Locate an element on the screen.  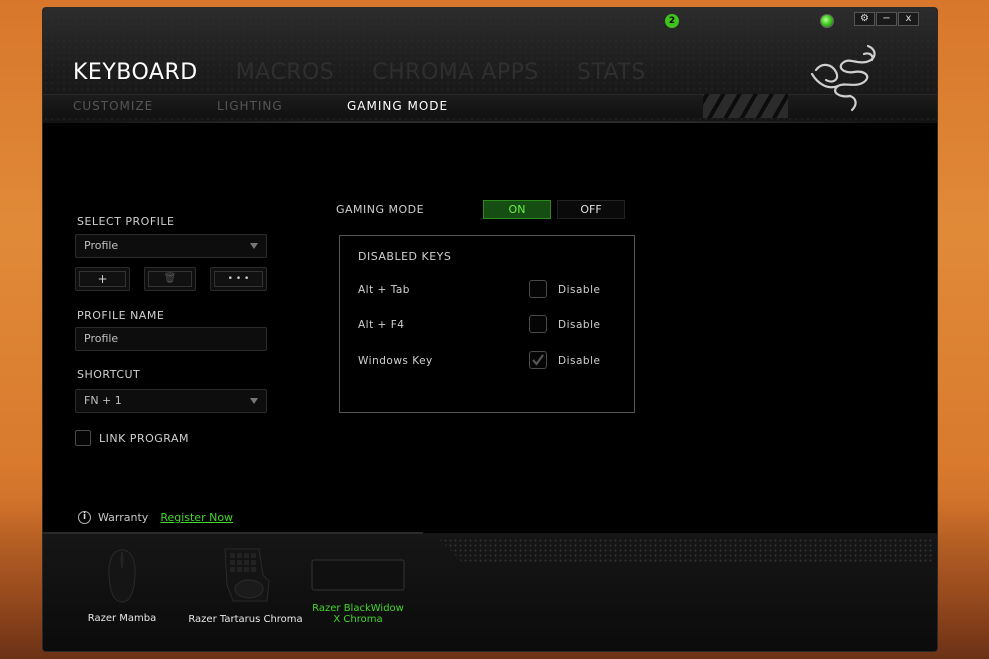
subtab-lighting: LIGHTING is located at coordinates (282, 106).